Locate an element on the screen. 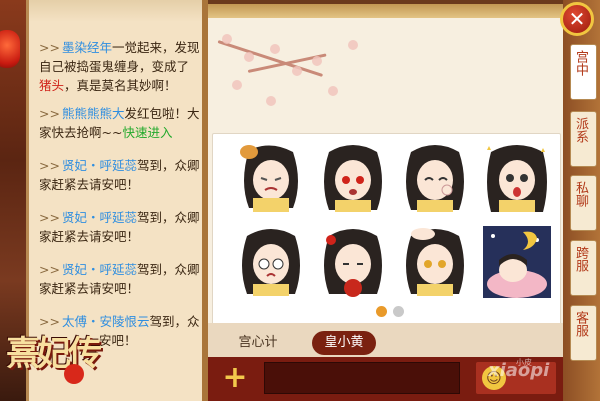  close-button: ✕ is located at coordinates (577, 19).